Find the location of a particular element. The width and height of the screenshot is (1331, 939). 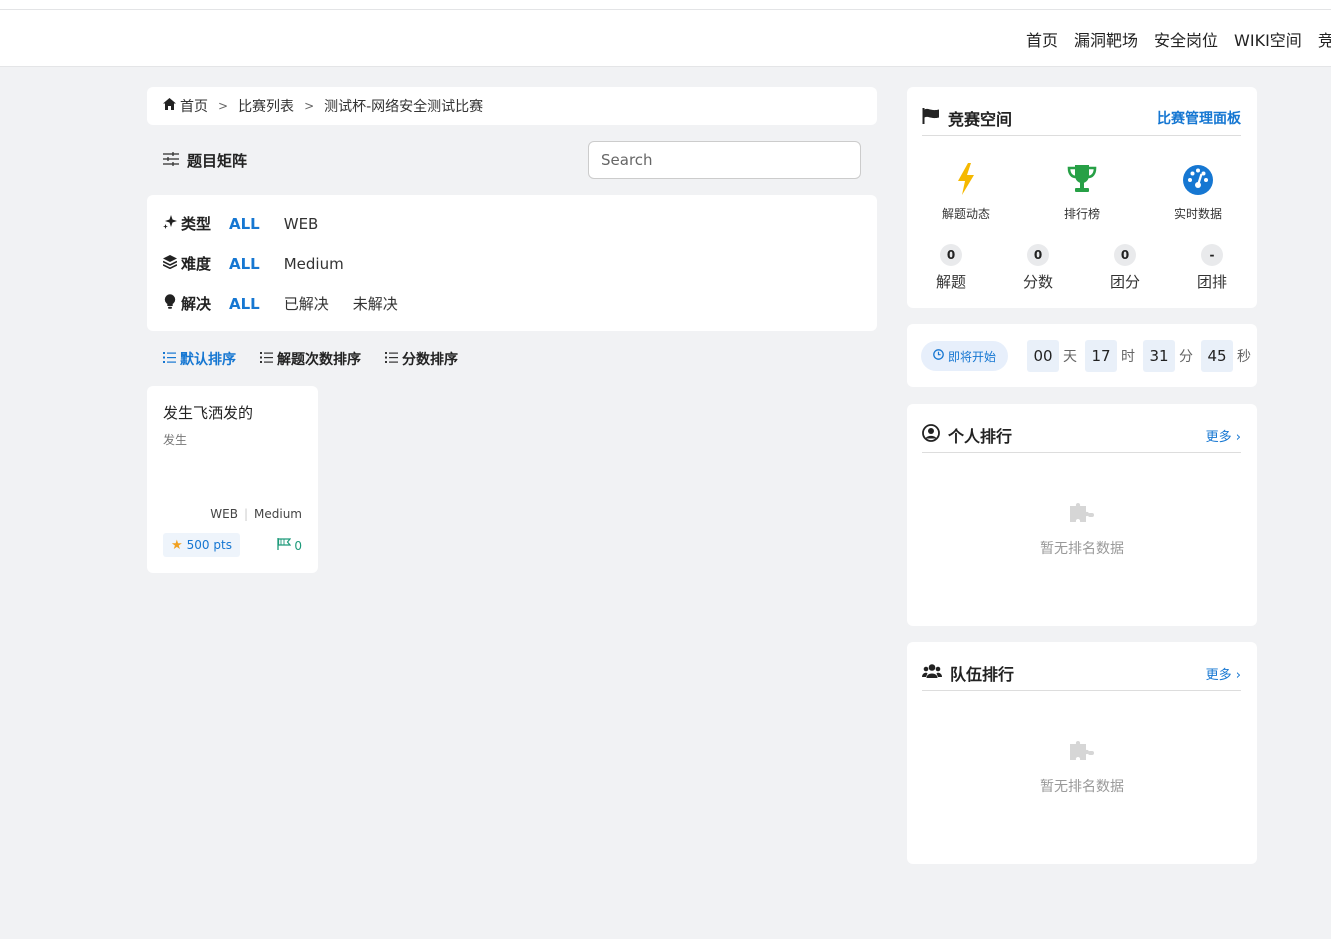

shortcut-leaderboard-label: 排行榜 is located at coordinates (1081, 214).